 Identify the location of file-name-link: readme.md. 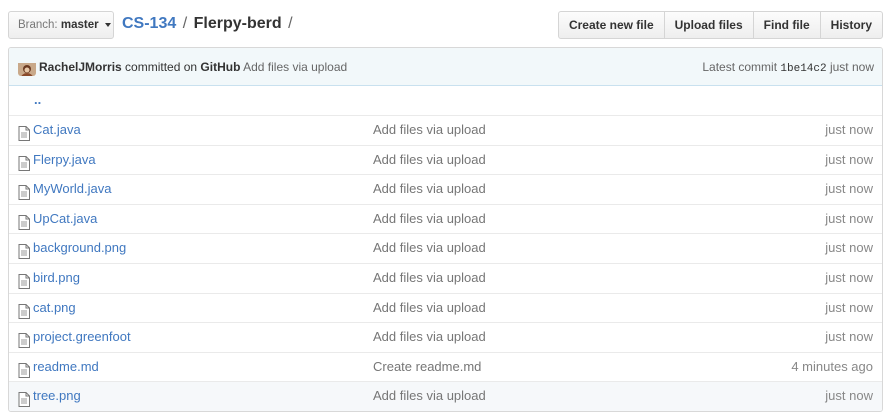
(66, 367).